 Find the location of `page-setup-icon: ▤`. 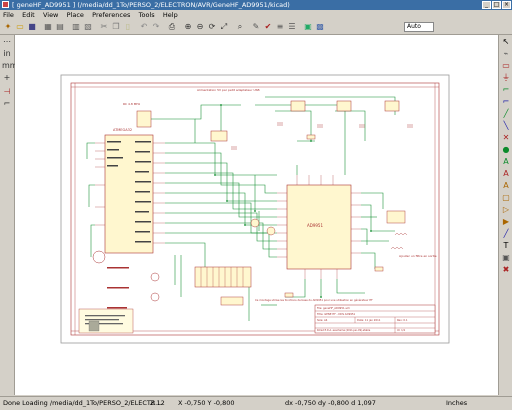

page-setup-icon: ▤ is located at coordinates (60, 27).